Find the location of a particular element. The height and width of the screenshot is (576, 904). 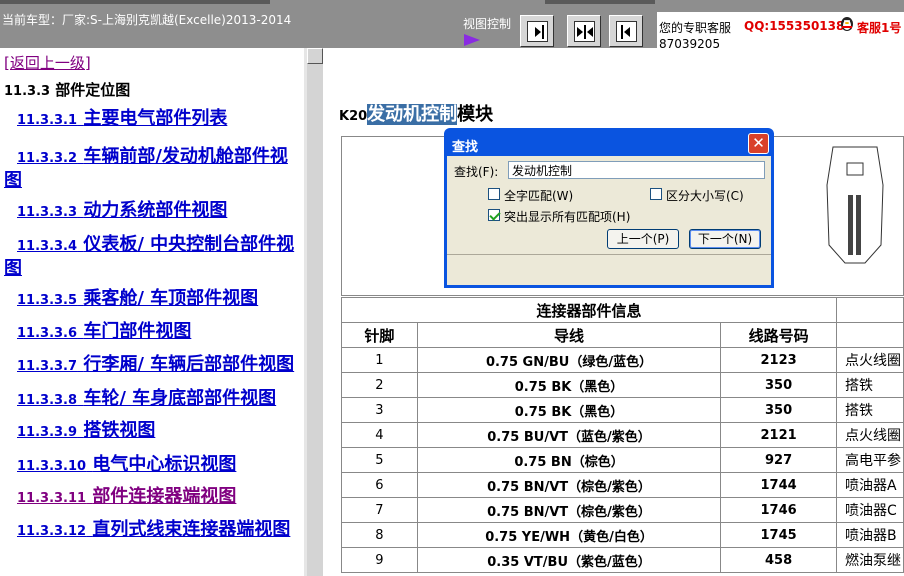

highlight-all-label: 突出显示所有匹配项(H) is located at coordinates (567, 216).